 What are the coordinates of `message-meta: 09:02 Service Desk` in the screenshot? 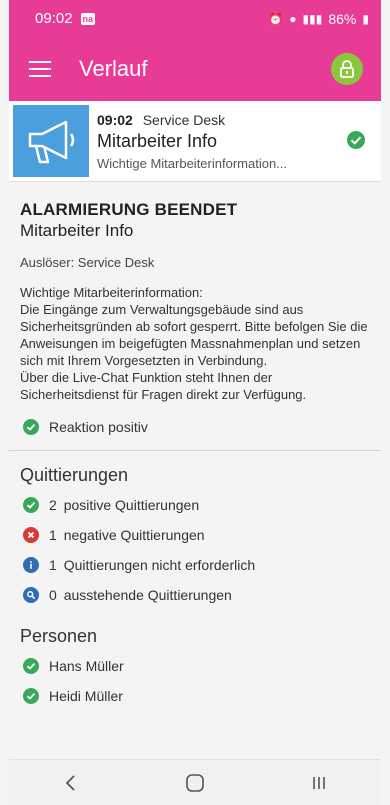 It's located at (239, 120).